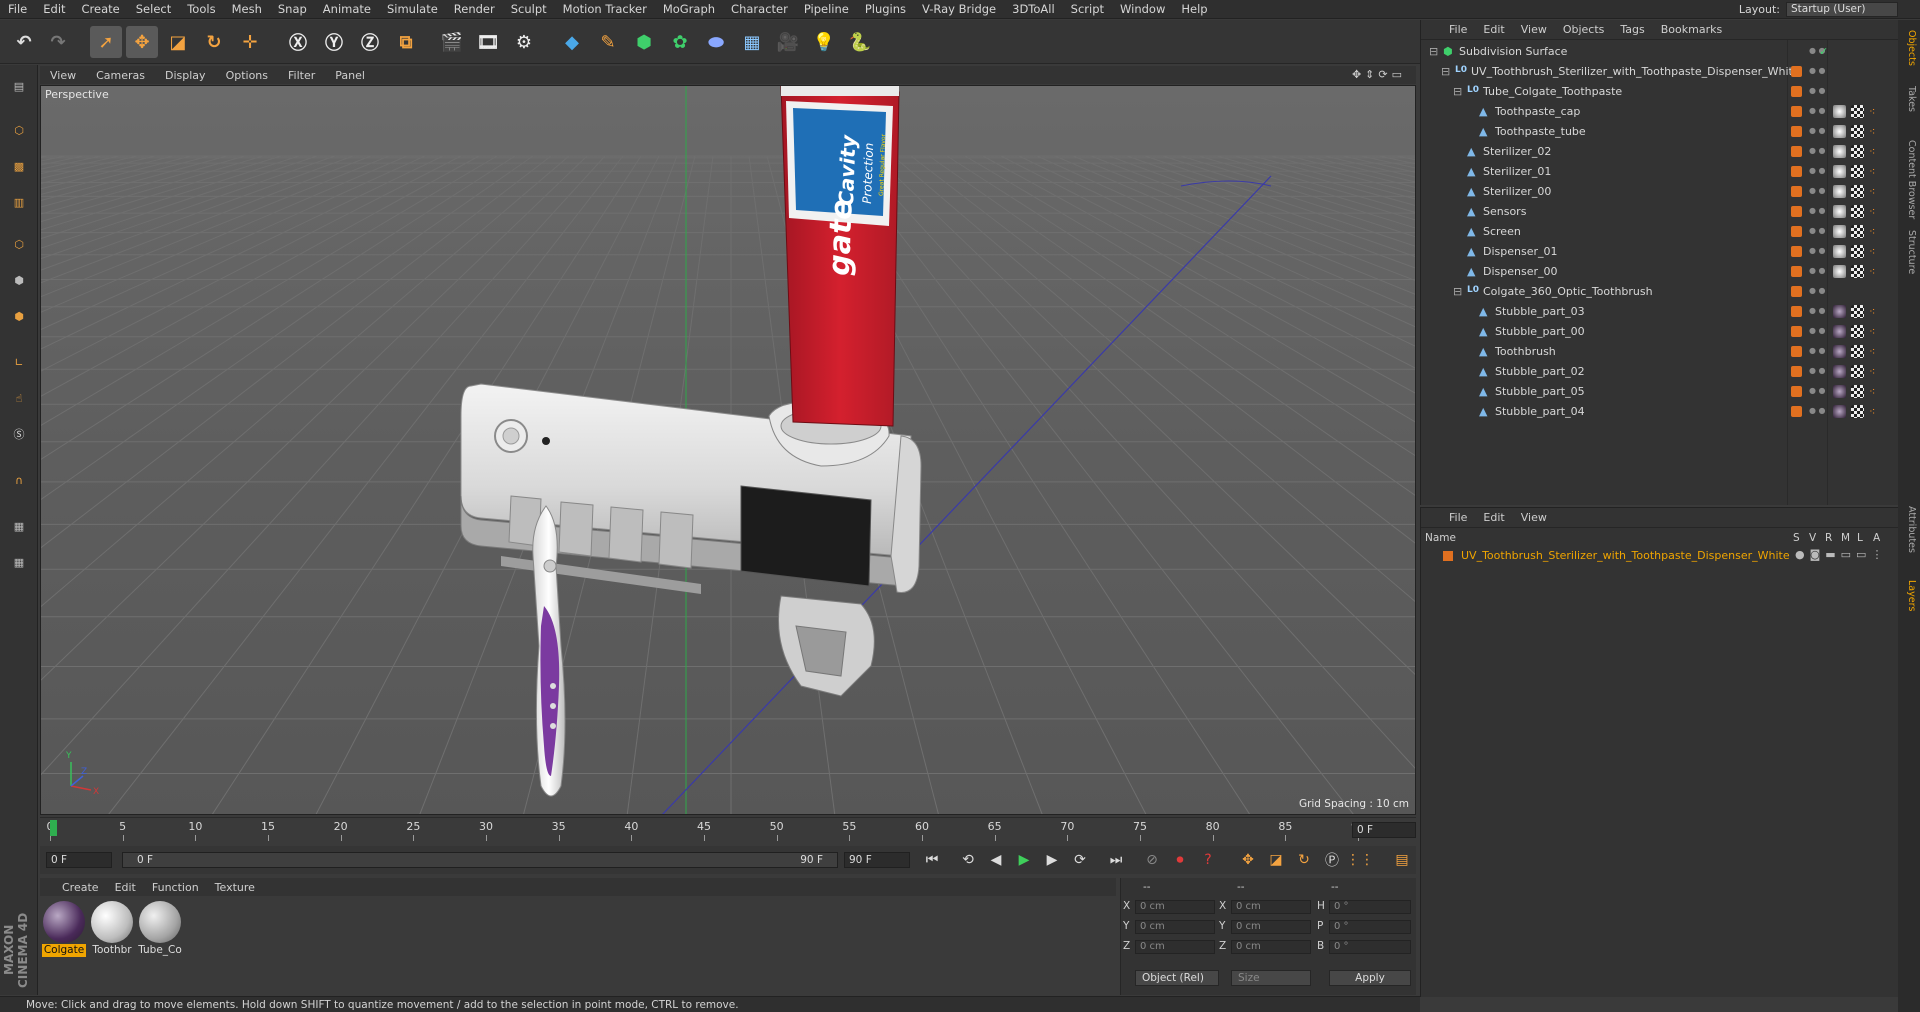 Image resolution: width=1920 pixels, height=1012 pixels. I want to click on rotation-h-field: 0 °, so click(1370, 907).